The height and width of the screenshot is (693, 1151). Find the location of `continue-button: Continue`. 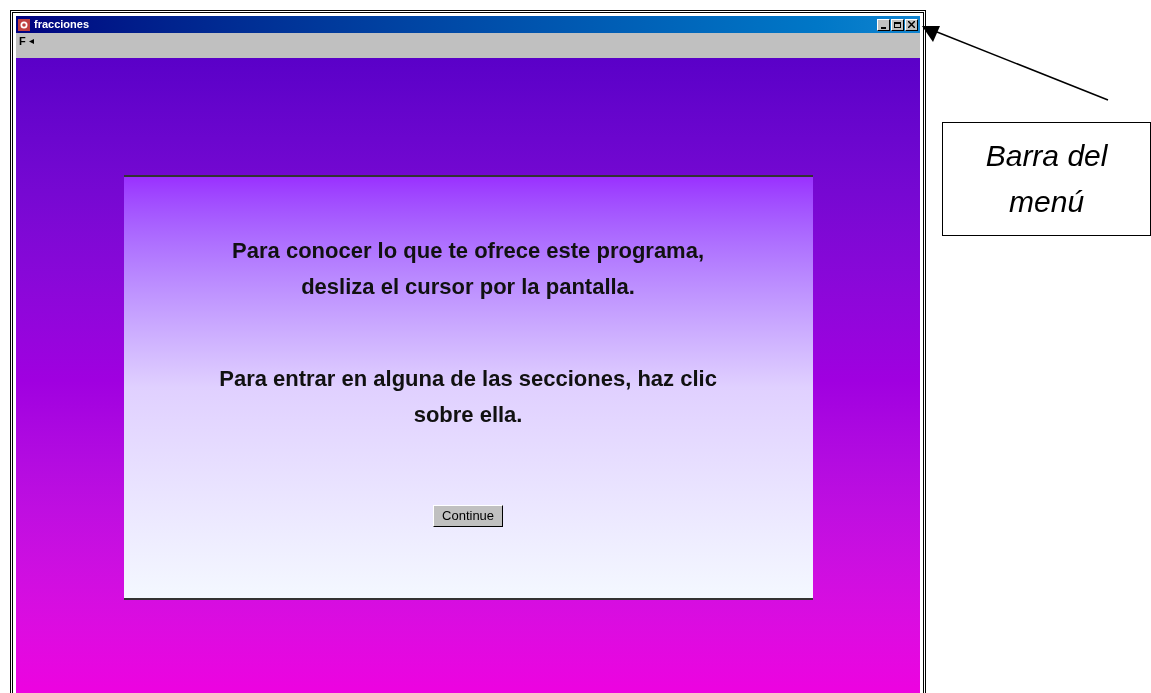

continue-button: Continue is located at coordinates (468, 516).